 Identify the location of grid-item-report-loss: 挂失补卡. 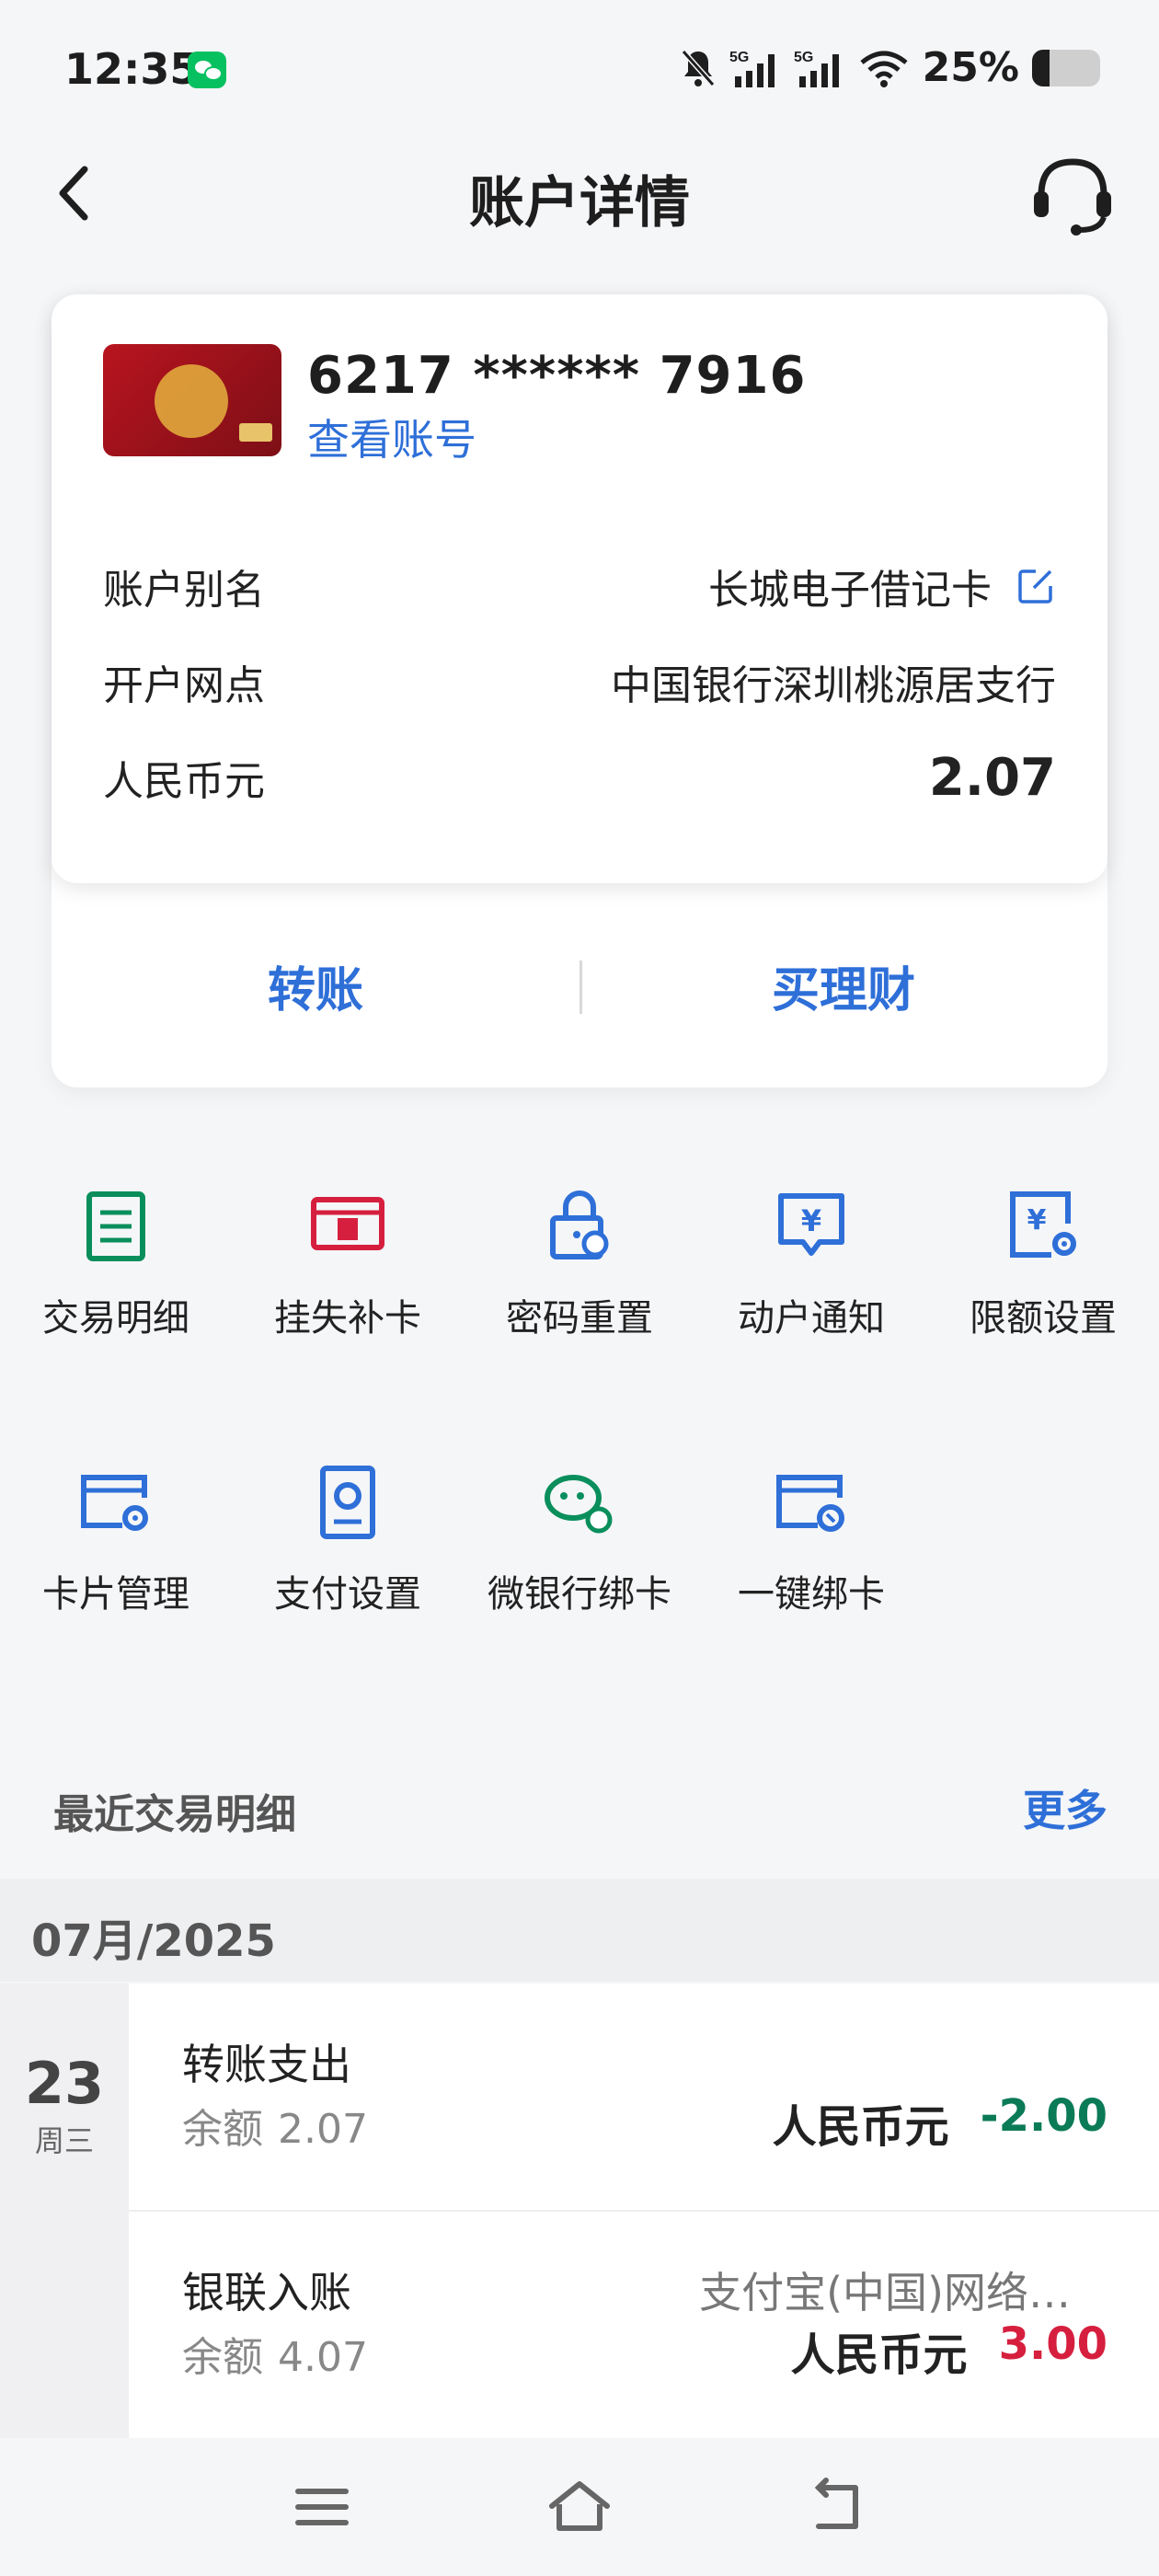
(348, 1245).